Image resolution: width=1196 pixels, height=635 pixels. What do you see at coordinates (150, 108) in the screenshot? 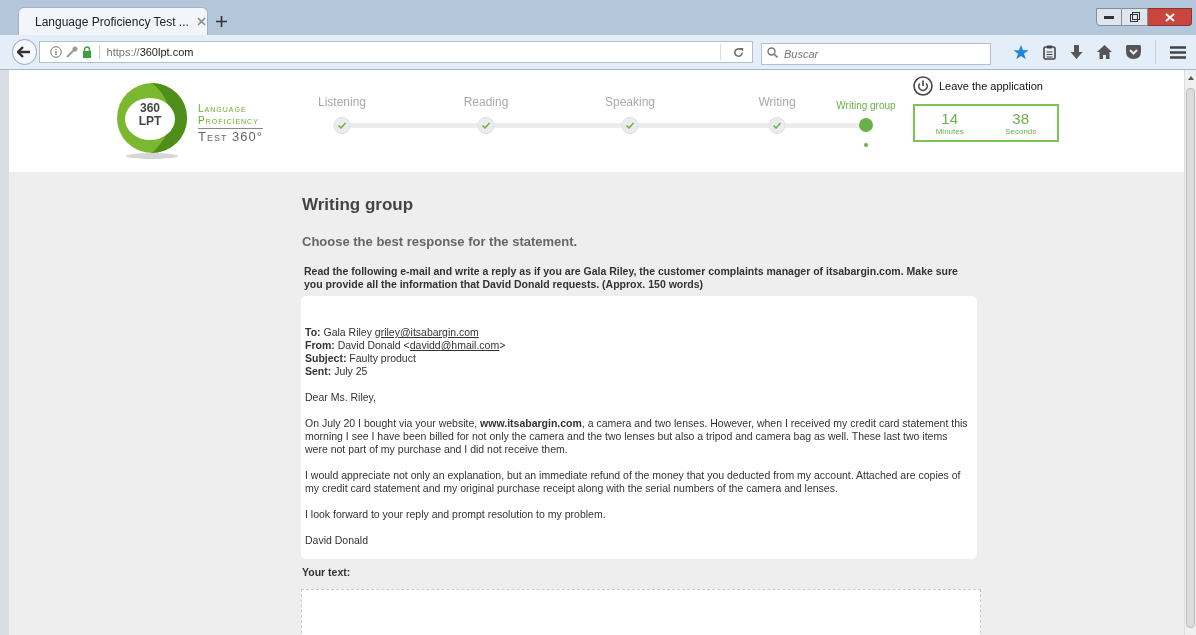
I see `logo-text: 360` at bounding box center [150, 108].